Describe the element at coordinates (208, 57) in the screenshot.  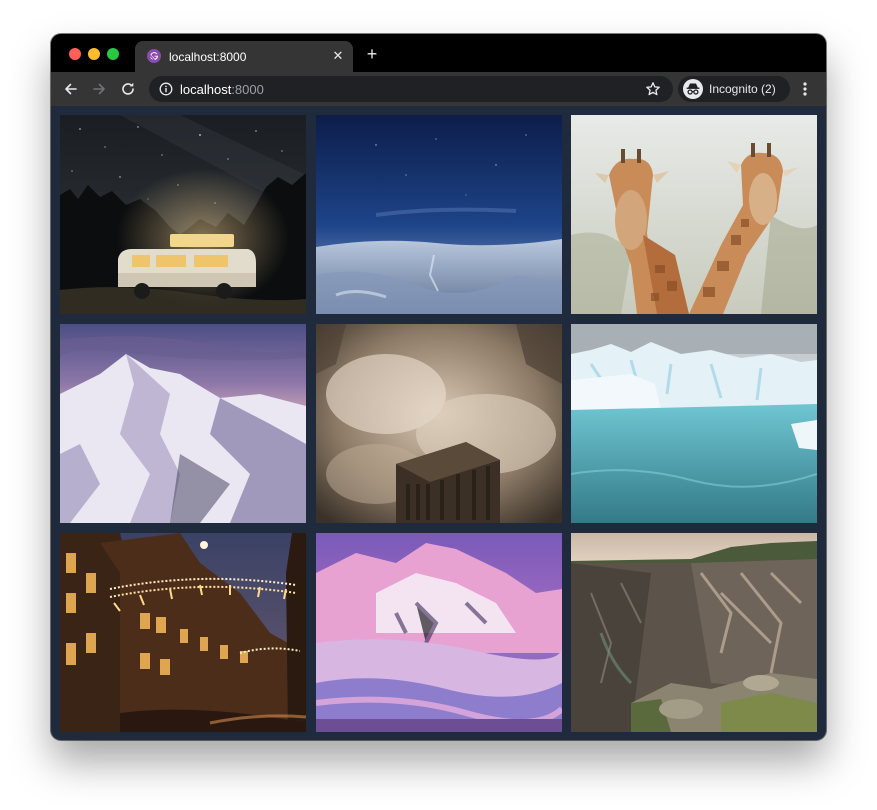
I see `tab-title: localhost:8000` at that location.